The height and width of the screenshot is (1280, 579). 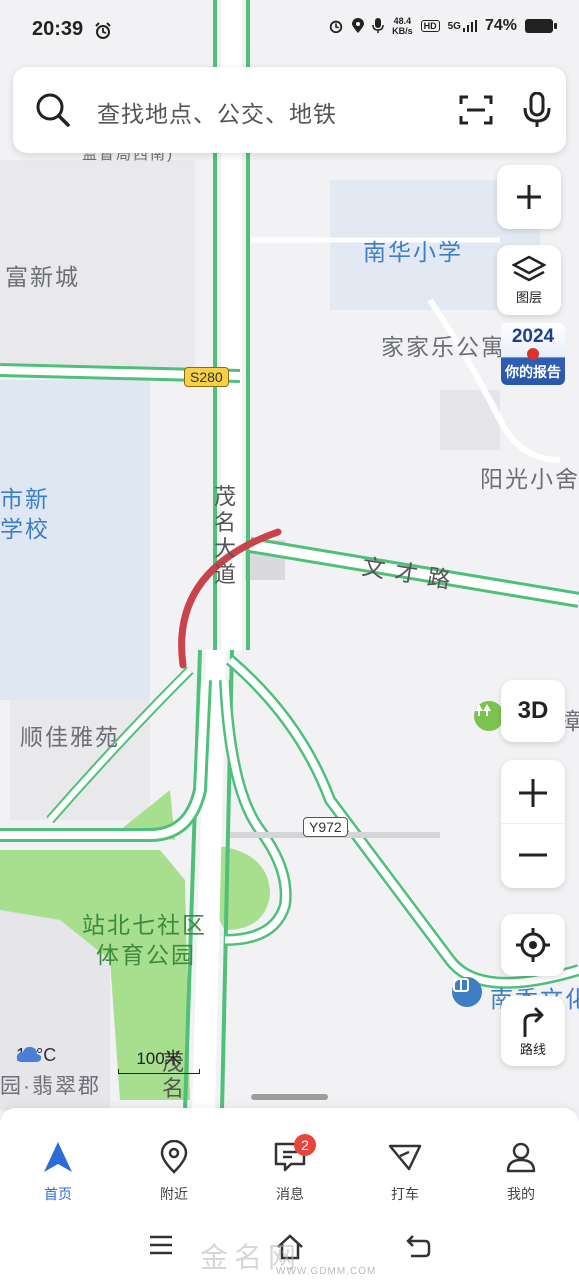 I want to click on bottom-sheet-handle, so click(x=289, y=1097).